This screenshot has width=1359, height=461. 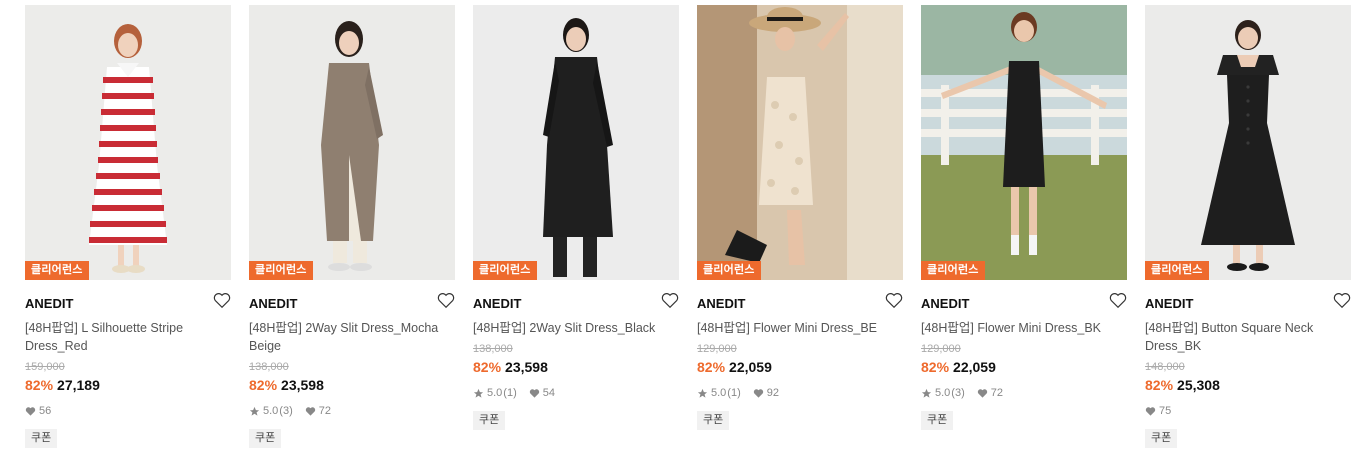 I want to click on likes-count: 92, so click(x=772, y=393).